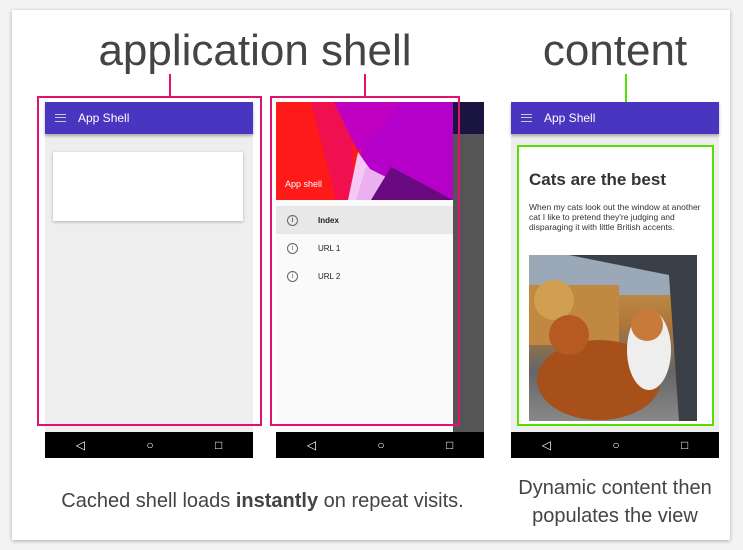 The height and width of the screenshot is (550, 743). Describe the element at coordinates (391, 501) in the screenshot. I see `caption-text: on repeat visits.` at that location.